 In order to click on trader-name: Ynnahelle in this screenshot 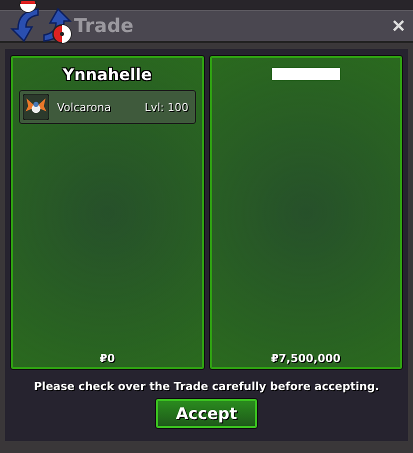, I will do `click(107, 74)`.